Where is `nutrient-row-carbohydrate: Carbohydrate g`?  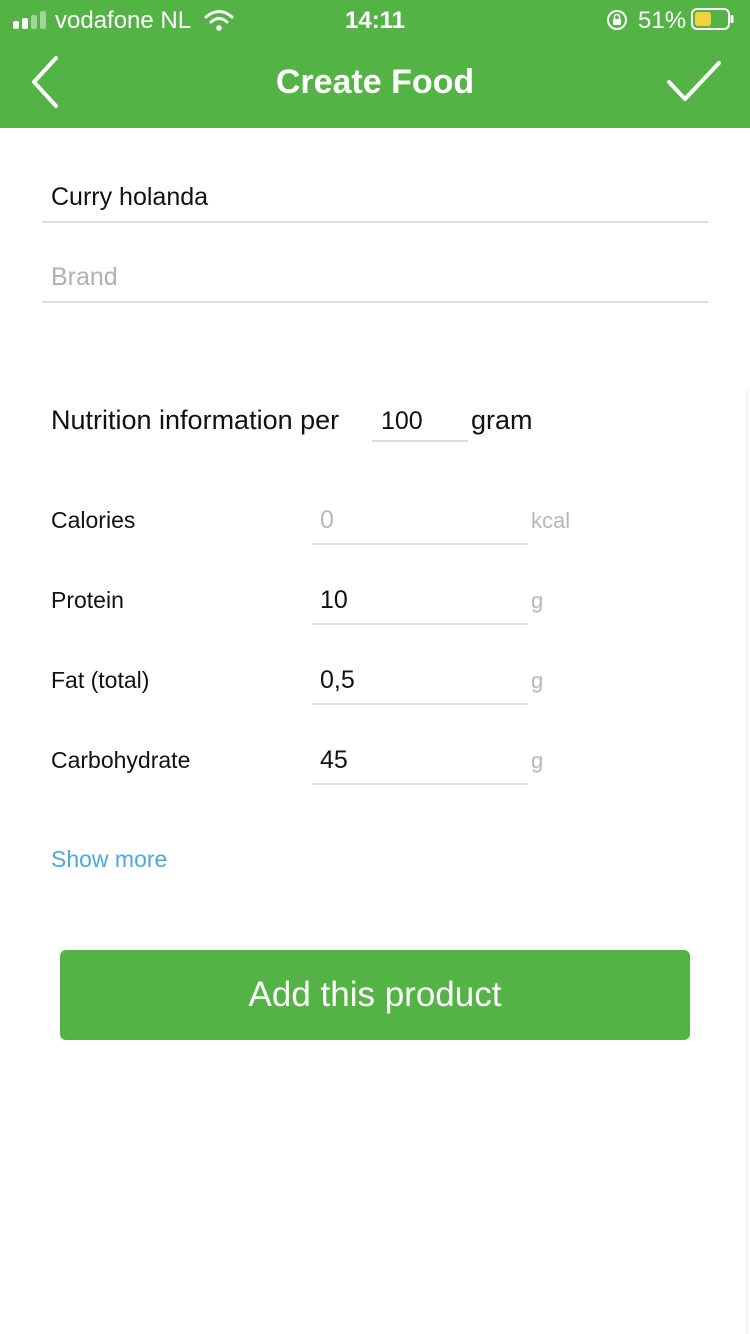
nutrient-row-carbohydrate: Carbohydrate g is located at coordinates (375, 762).